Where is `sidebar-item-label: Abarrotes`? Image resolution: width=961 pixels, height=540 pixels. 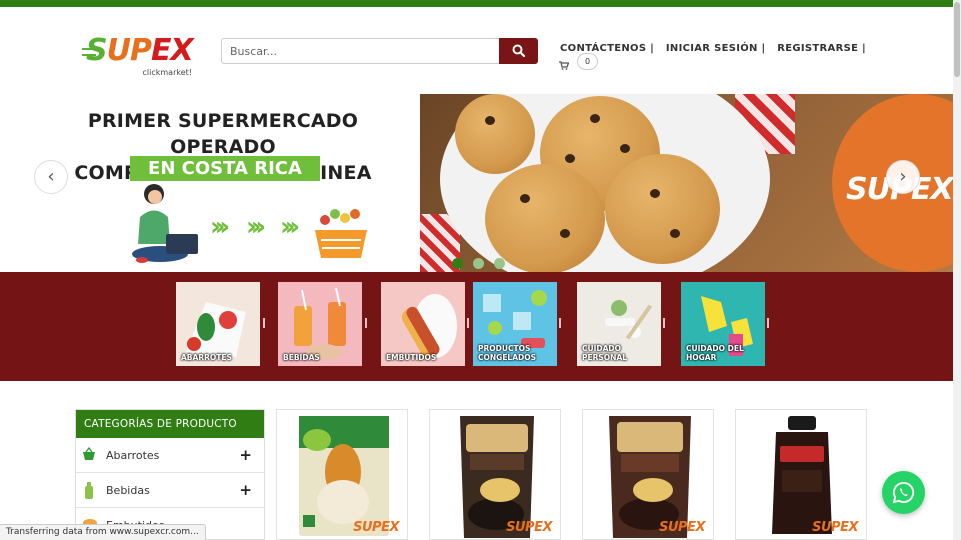 sidebar-item-label: Abarrotes is located at coordinates (133, 455).